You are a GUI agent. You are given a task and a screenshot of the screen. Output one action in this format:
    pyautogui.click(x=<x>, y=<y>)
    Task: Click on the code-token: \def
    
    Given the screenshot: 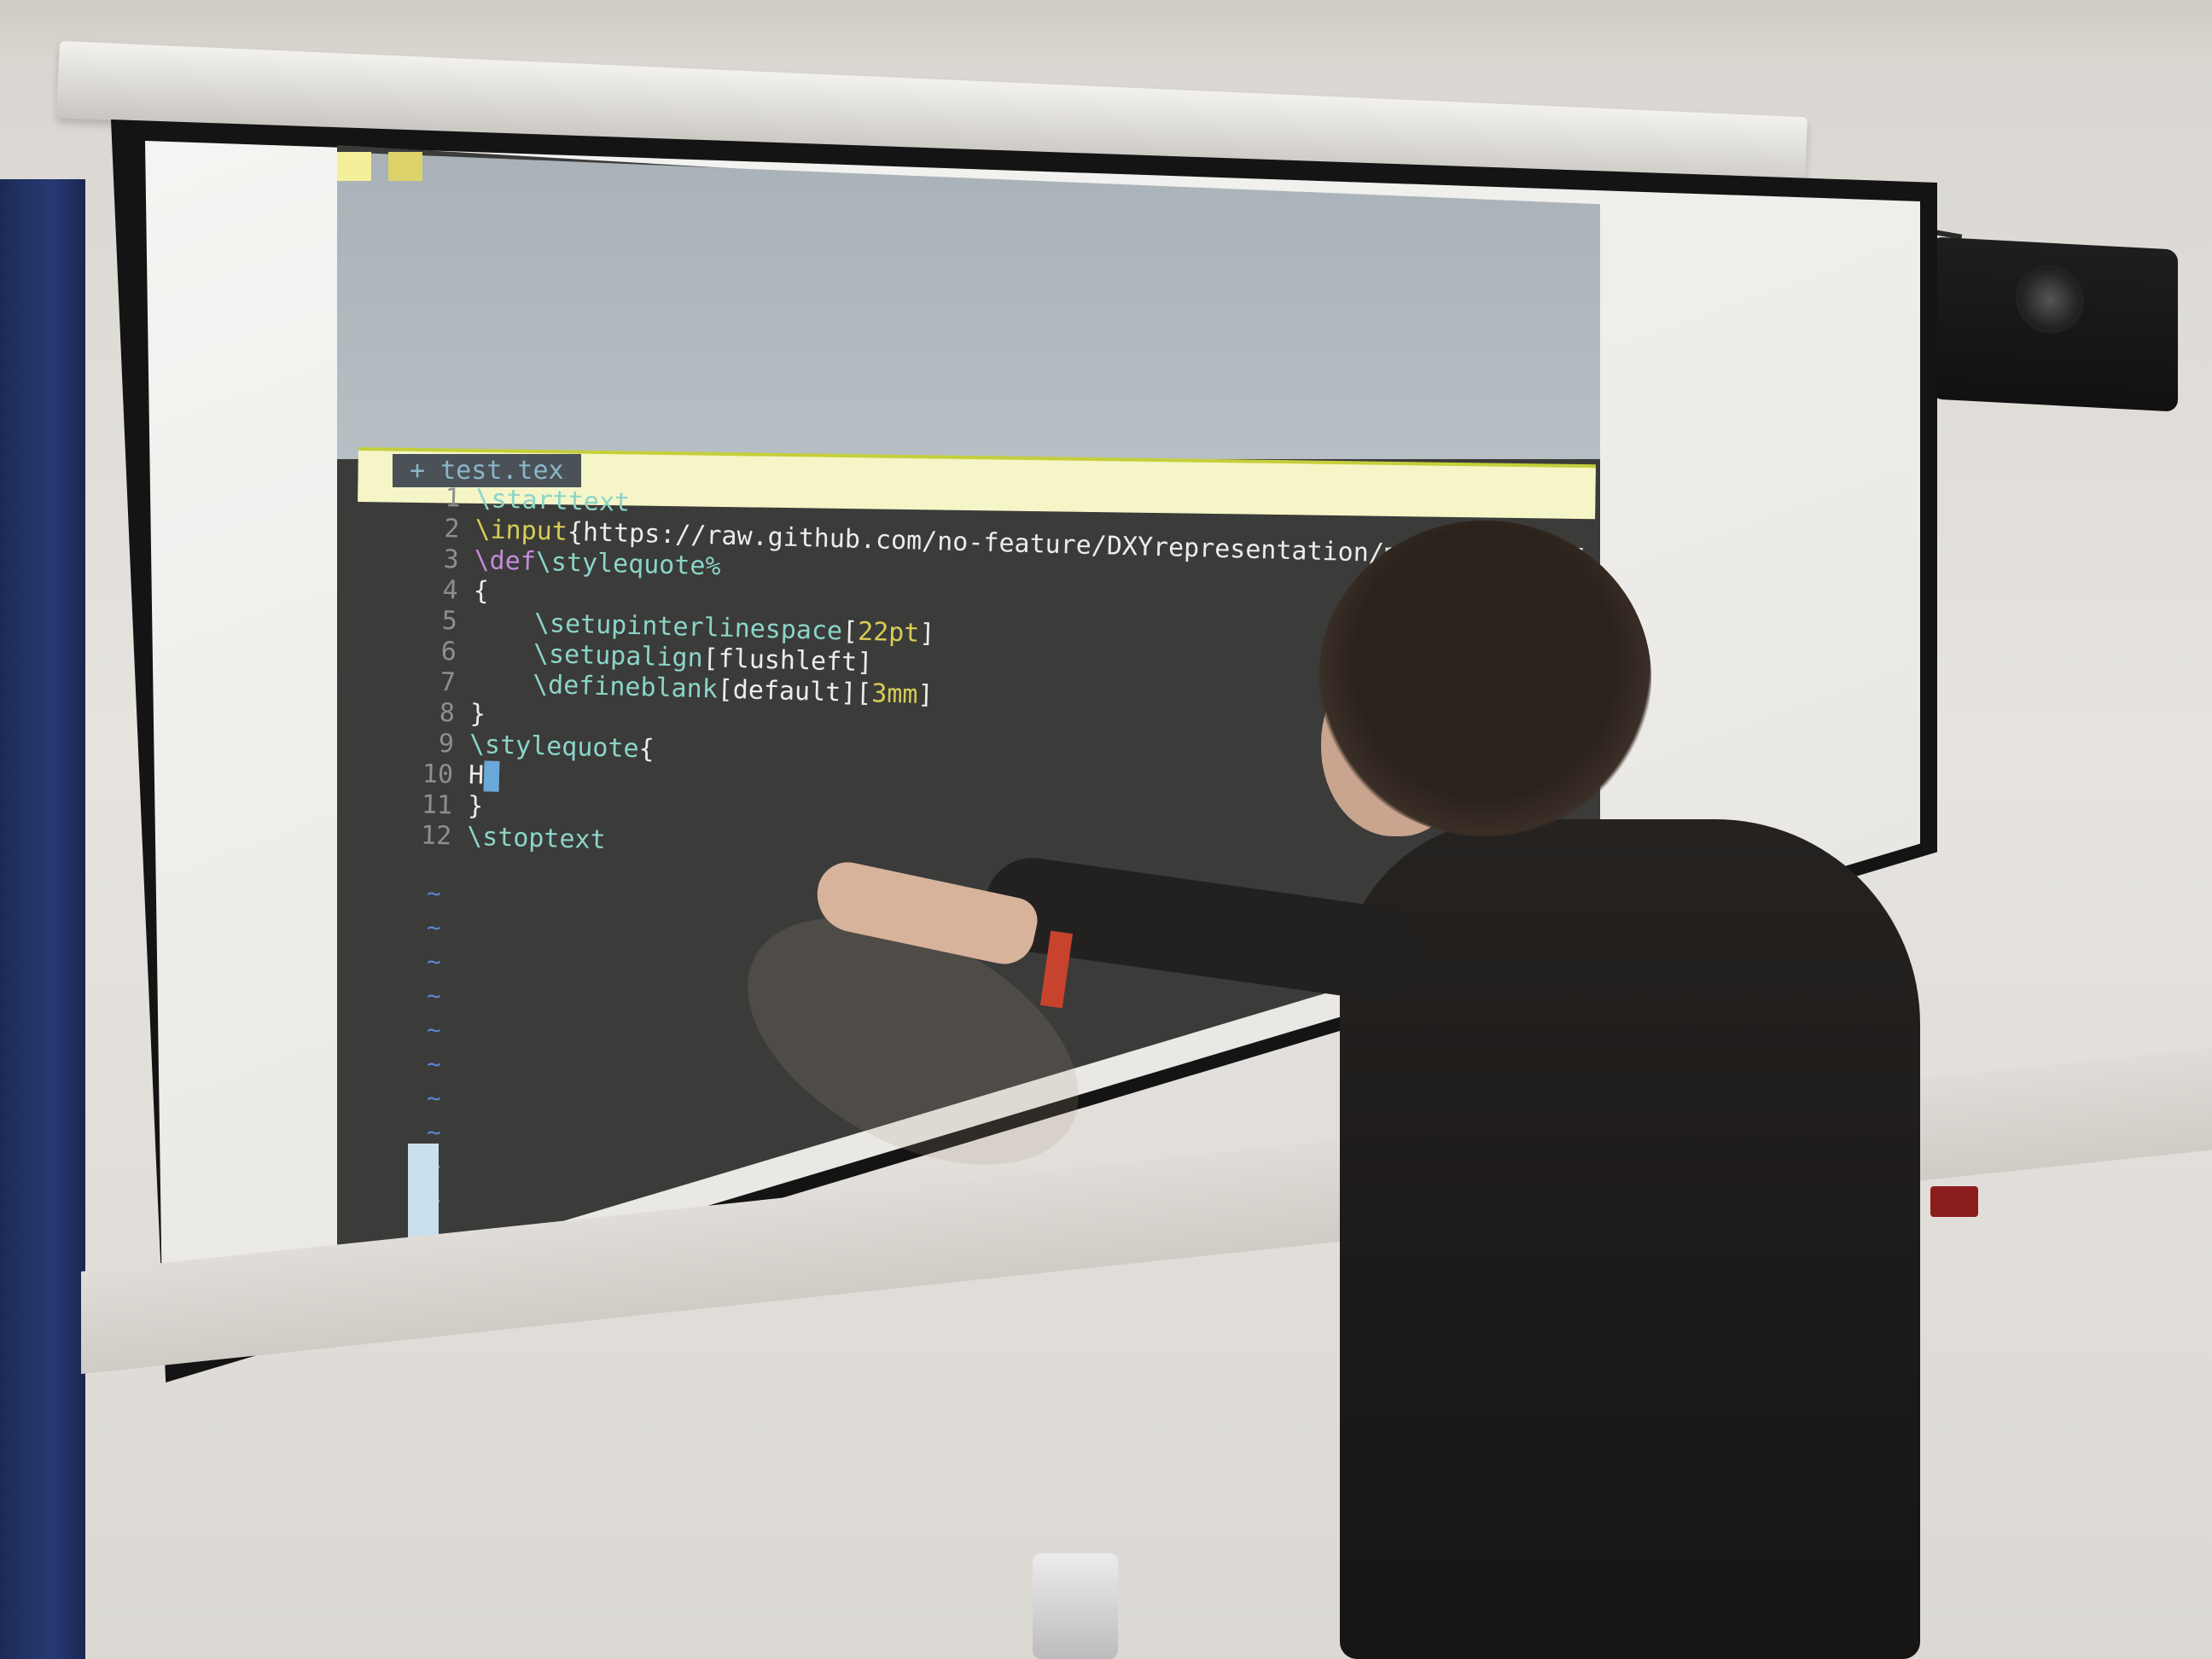 What is the action you would take?
    pyautogui.click(x=505, y=561)
    